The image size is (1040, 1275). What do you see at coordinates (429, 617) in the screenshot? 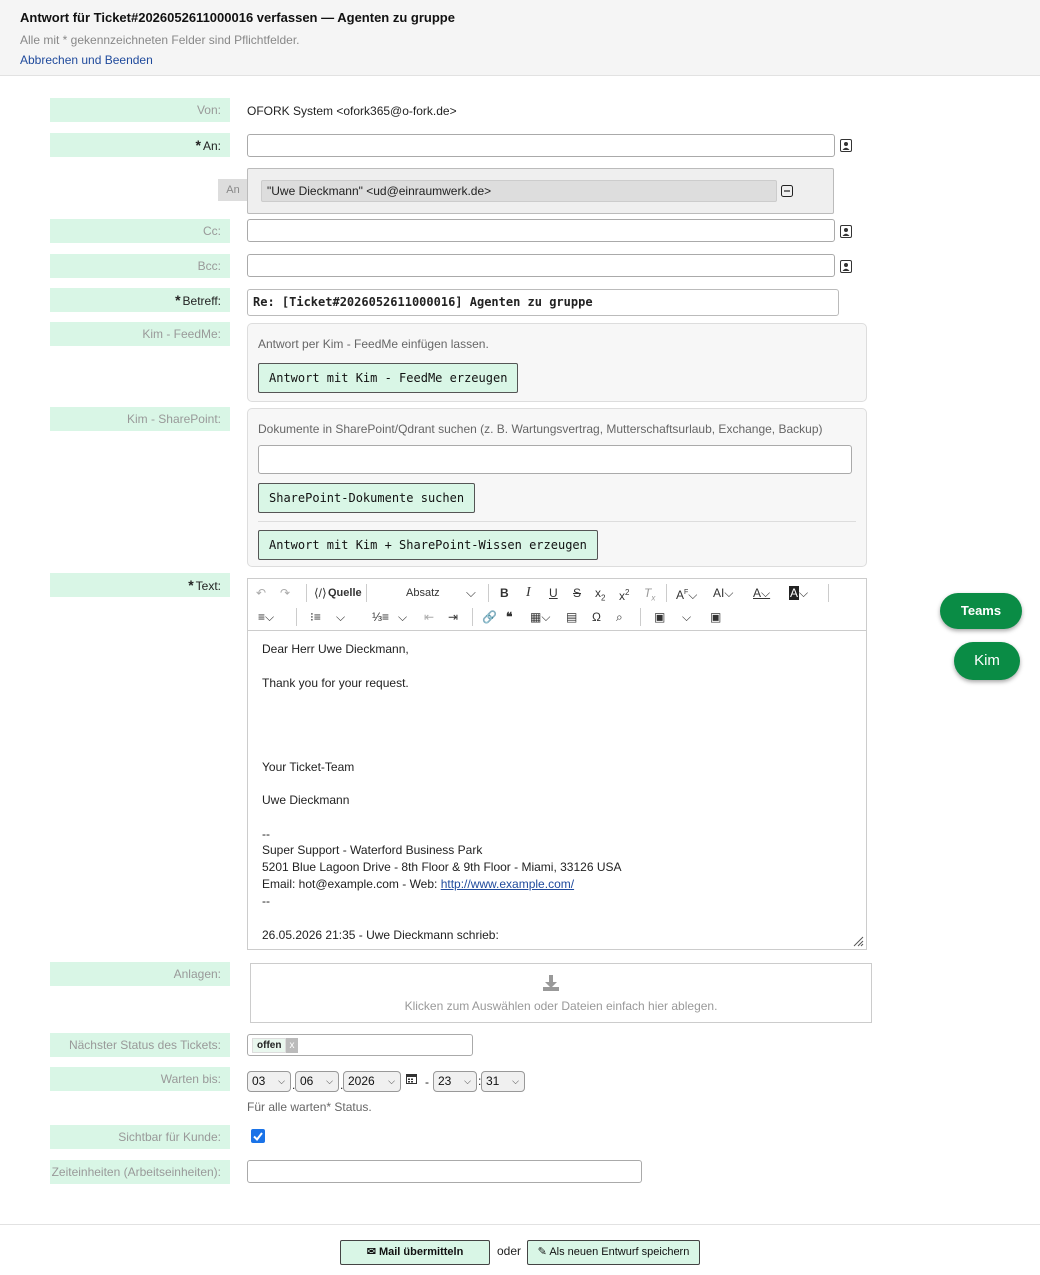
I see `outdent-icon: ⇤` at bounding box center [429, 617].